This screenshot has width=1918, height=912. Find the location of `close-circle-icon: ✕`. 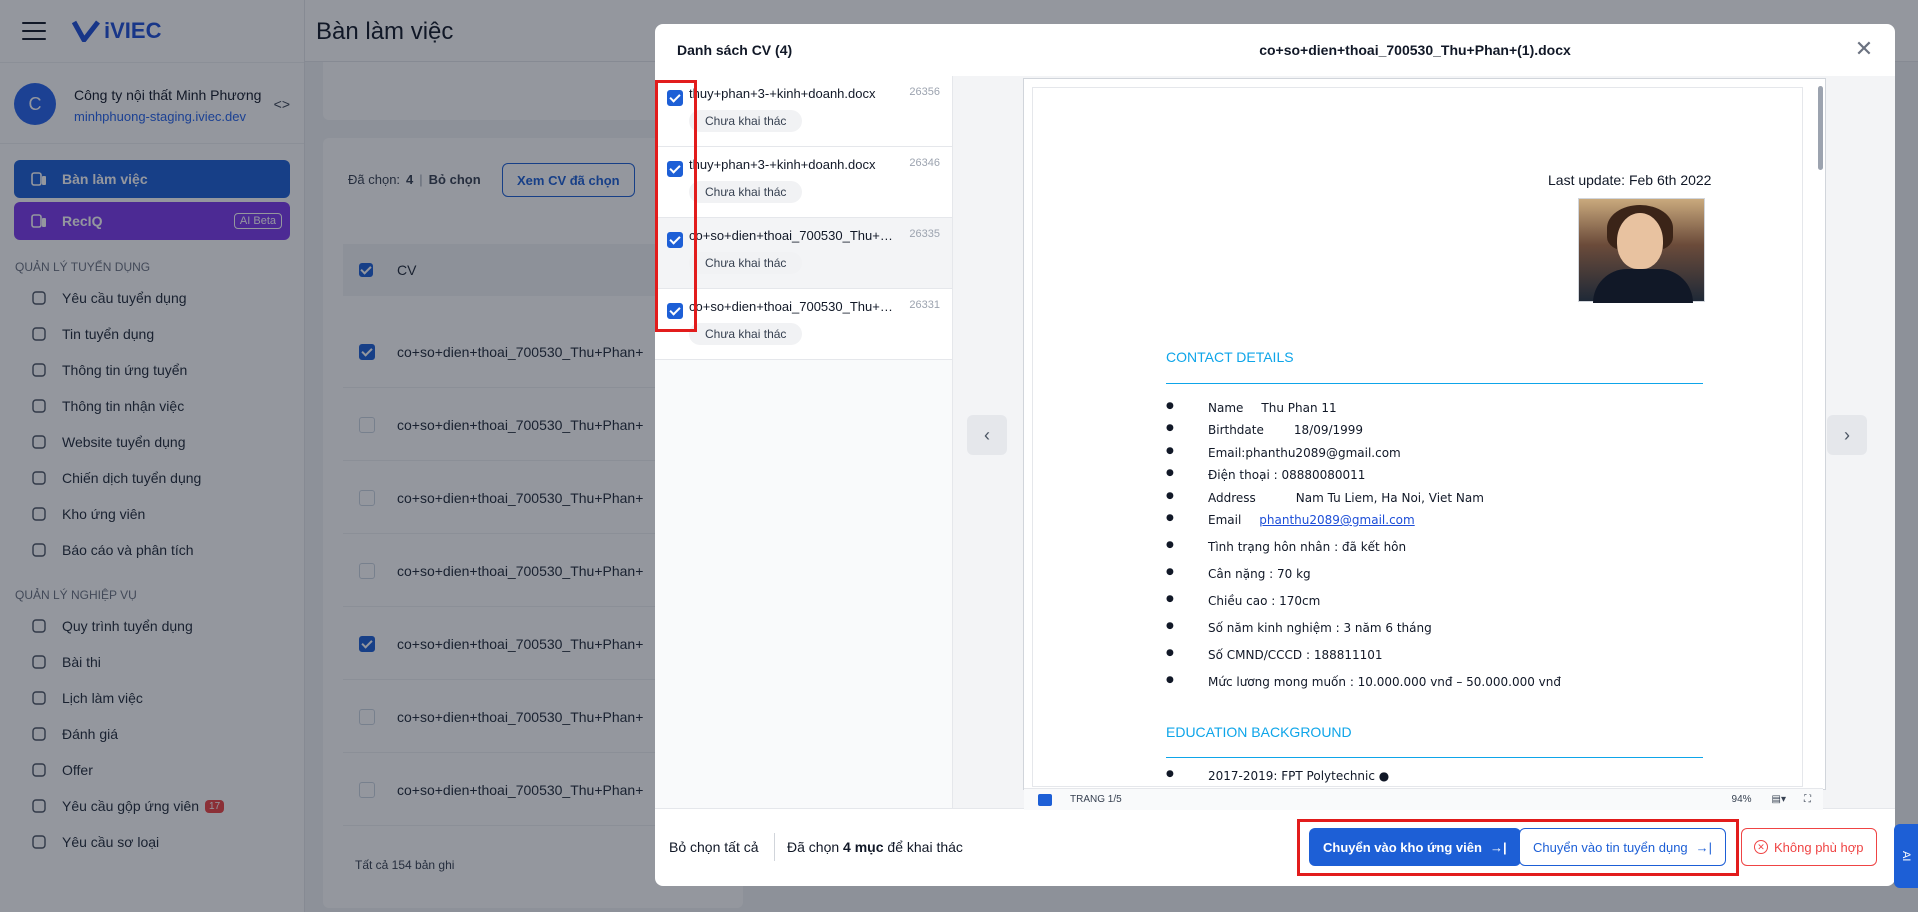

close-circle-icon: ✕ is located at coordinates (1761, 847).